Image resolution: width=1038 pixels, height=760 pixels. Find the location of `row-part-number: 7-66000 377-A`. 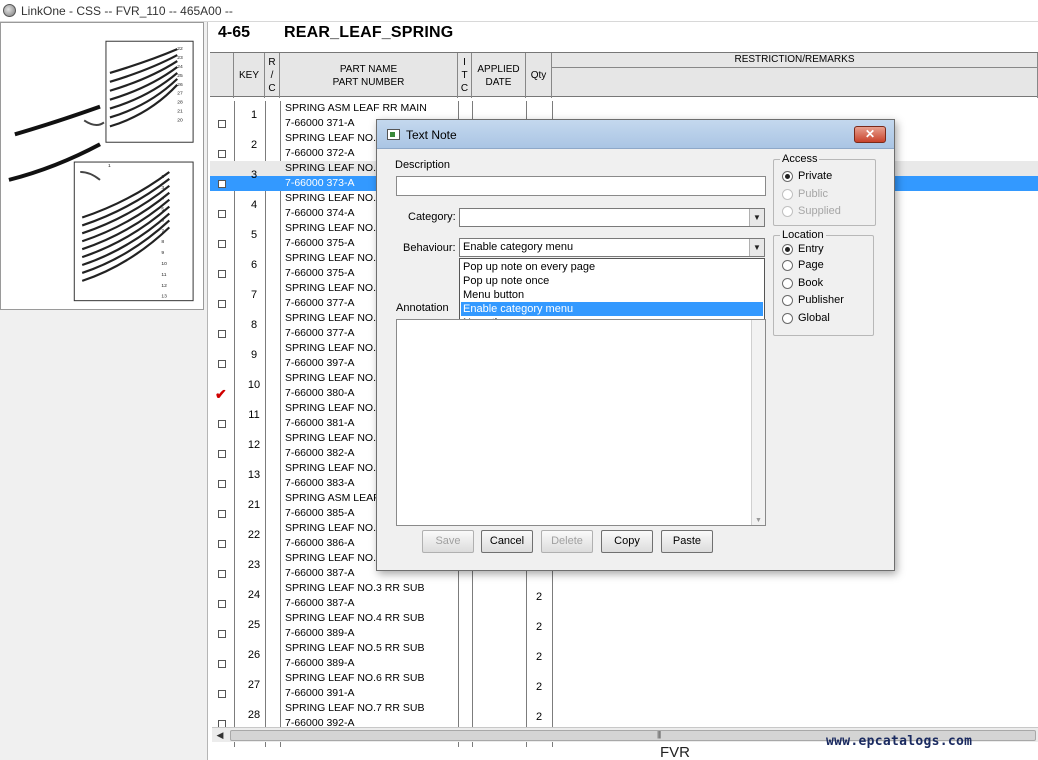

row-part-number: 7-66000 377-A is located at coordinates (320, 333).